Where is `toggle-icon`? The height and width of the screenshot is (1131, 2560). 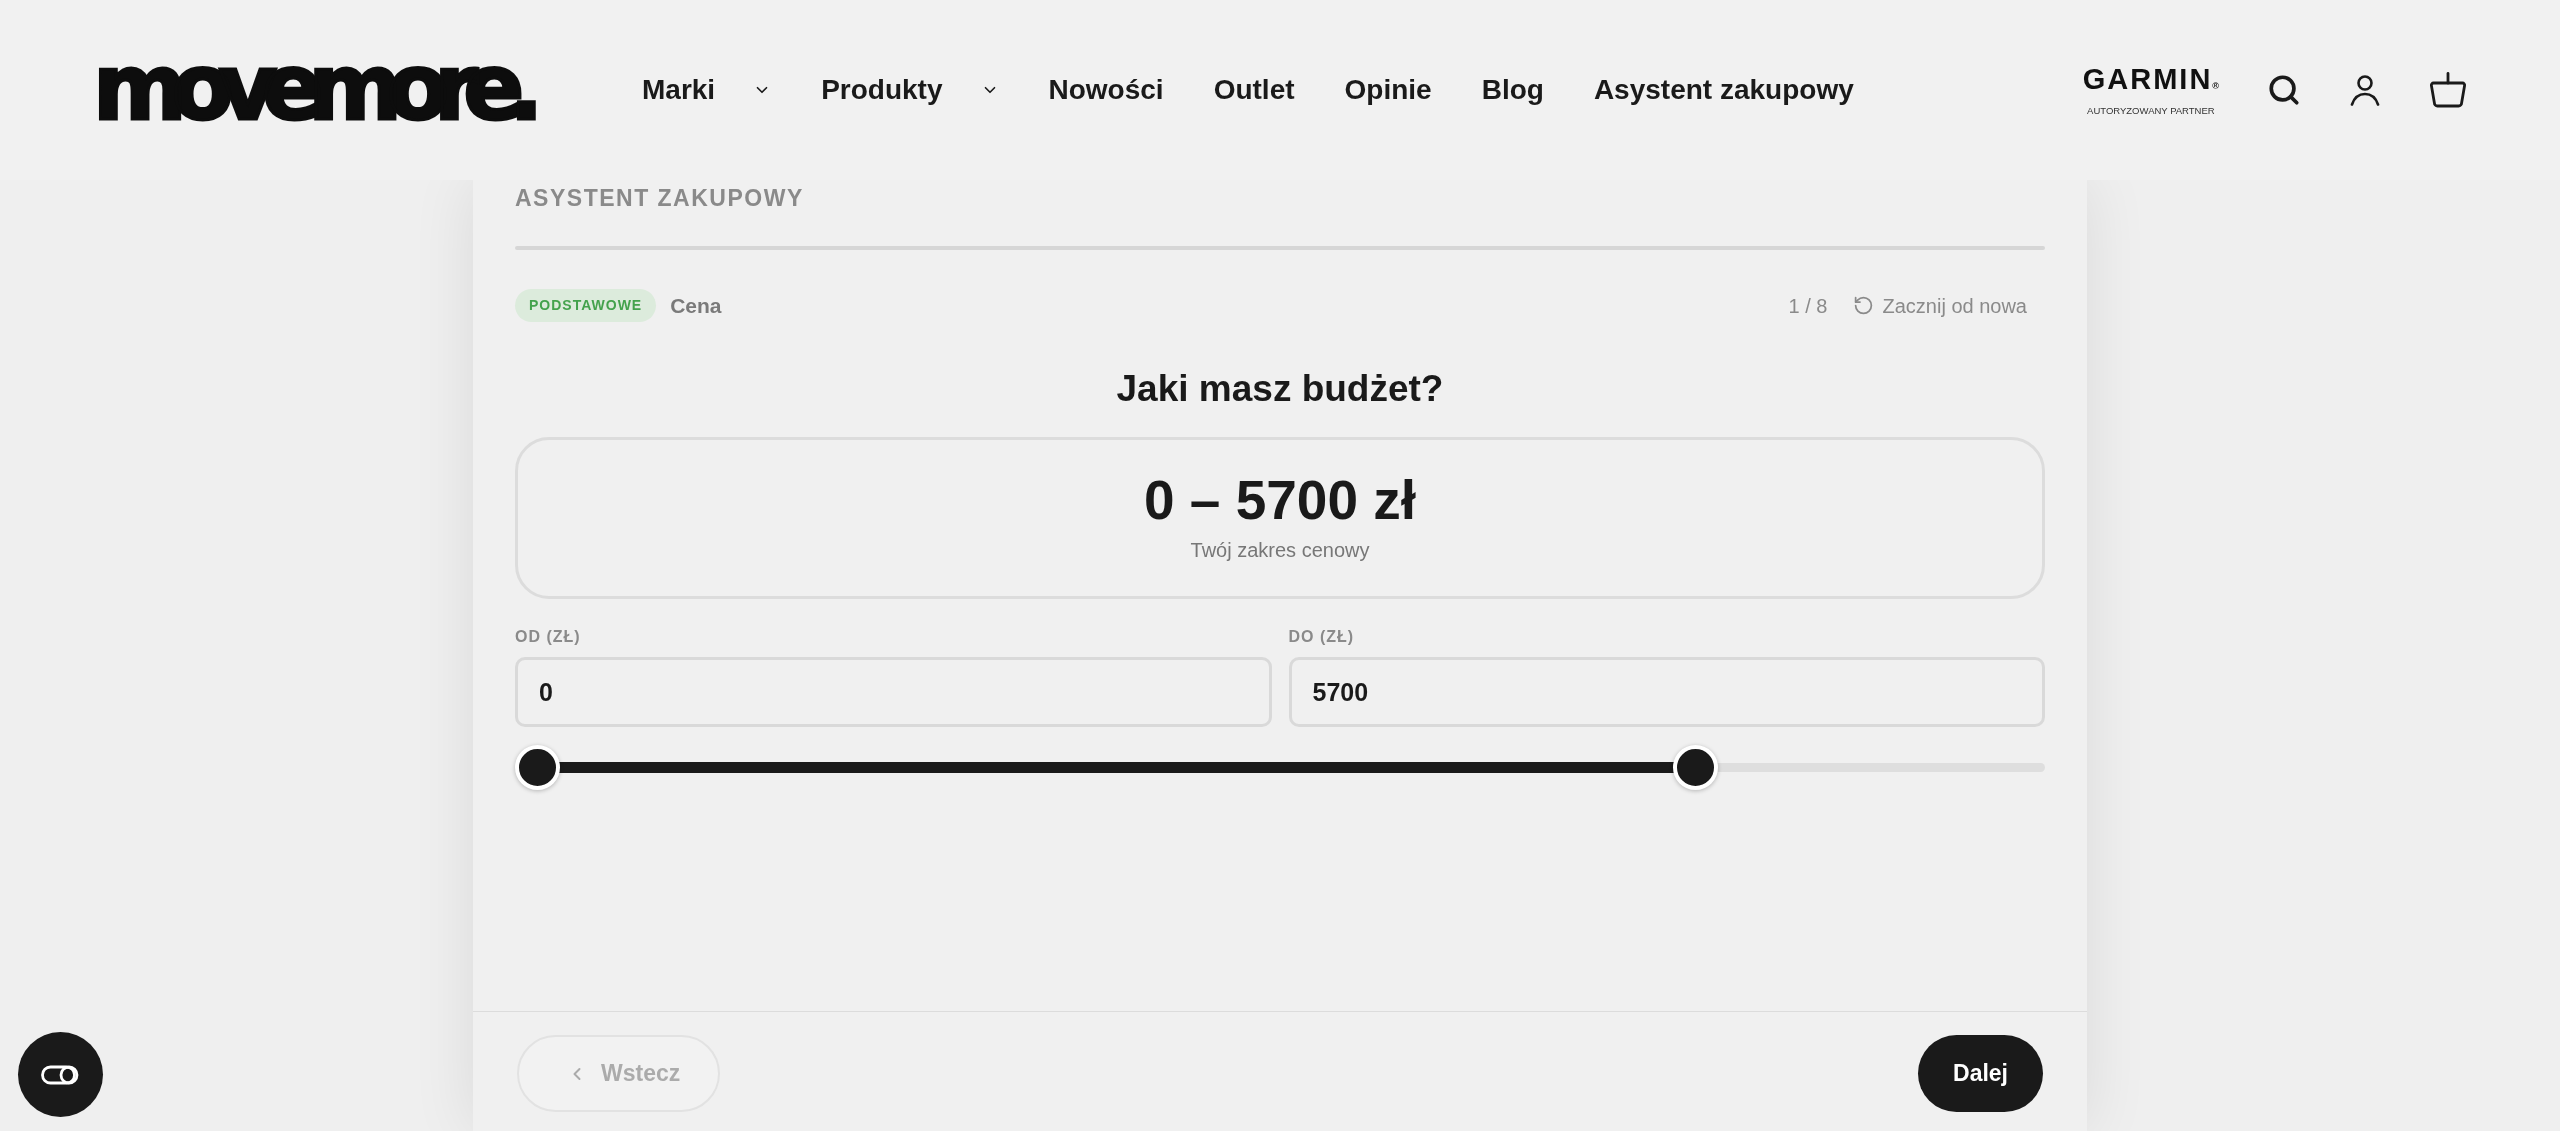
toggle-icon is located at coordinates (60, 1074).